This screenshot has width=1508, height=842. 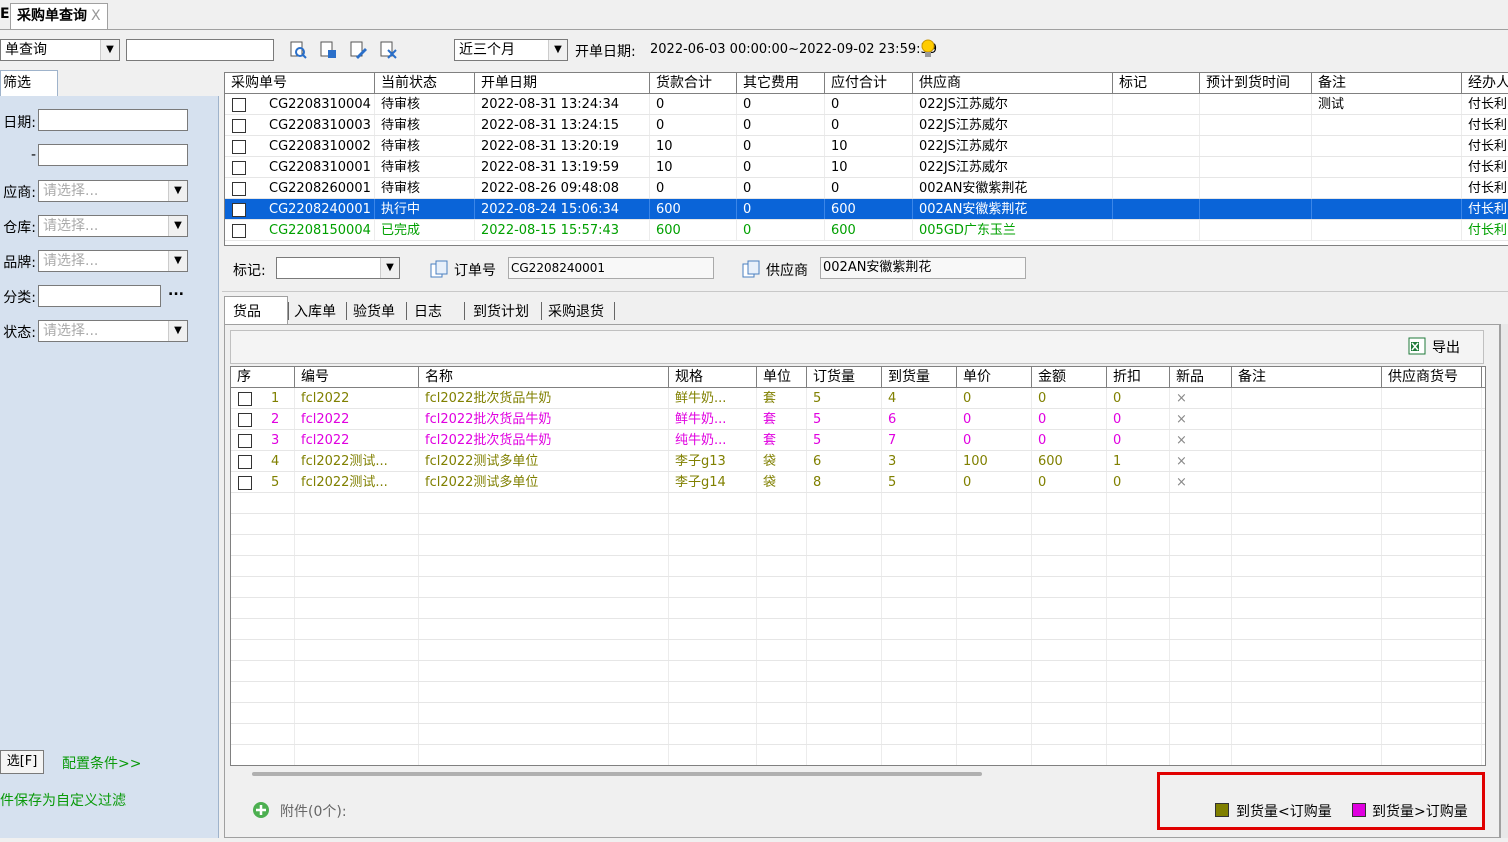 What do you see at coordinates (858, 419) in the screenshot?
I see `item-row: 2 fcl2022 fcl2022批次货品牛奶 鲜牛奶... 套 5 6 0 0 0 ×` at bounding box center [858, 419].